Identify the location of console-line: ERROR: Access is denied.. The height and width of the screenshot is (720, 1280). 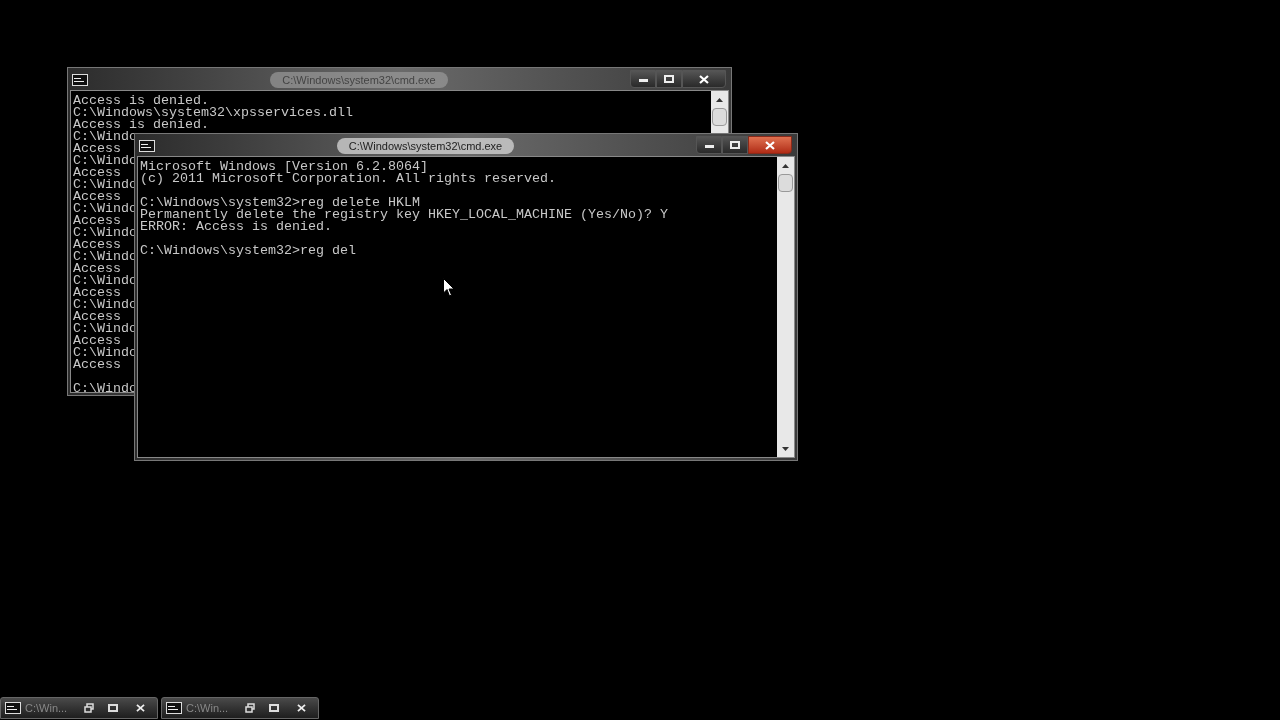
(236, 227).